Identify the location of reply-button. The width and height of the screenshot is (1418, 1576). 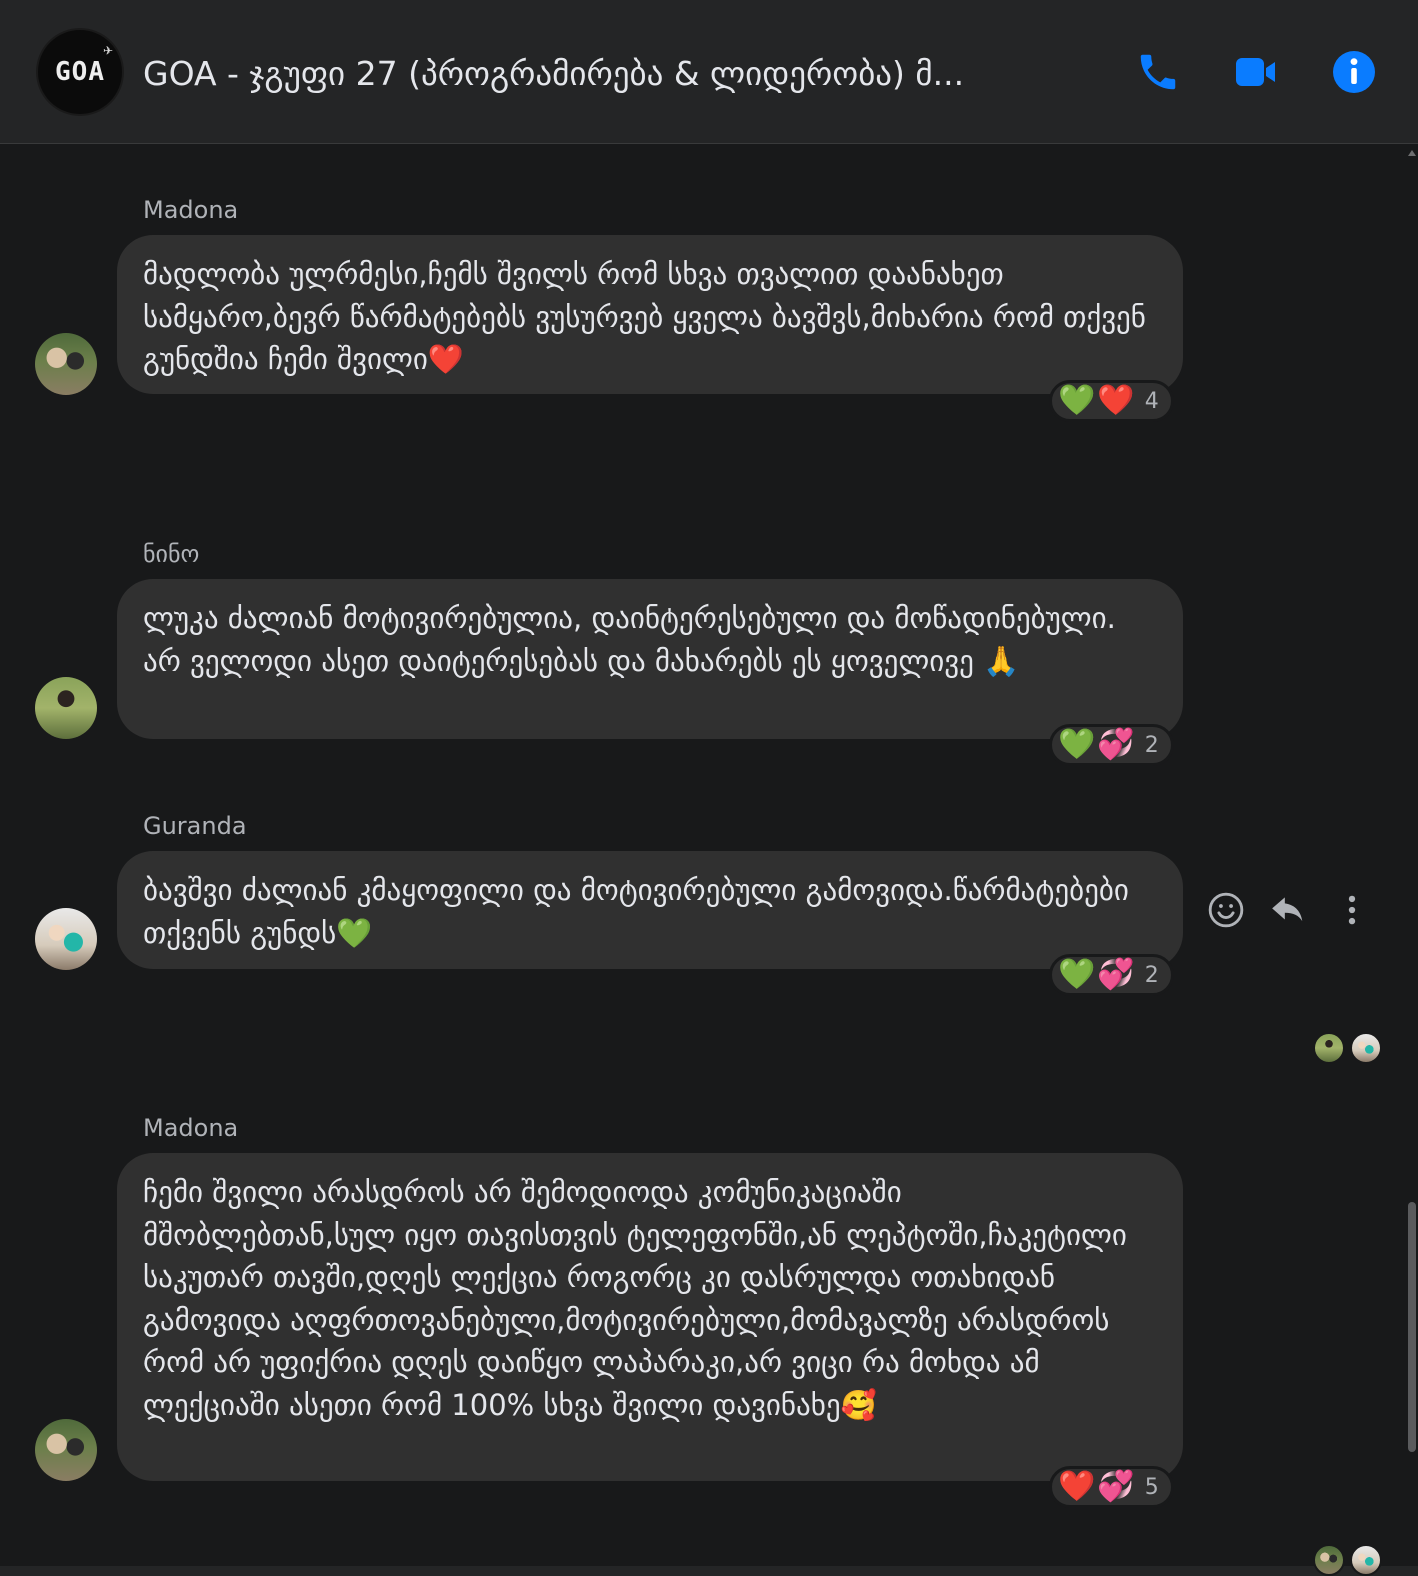
(1288, 910).